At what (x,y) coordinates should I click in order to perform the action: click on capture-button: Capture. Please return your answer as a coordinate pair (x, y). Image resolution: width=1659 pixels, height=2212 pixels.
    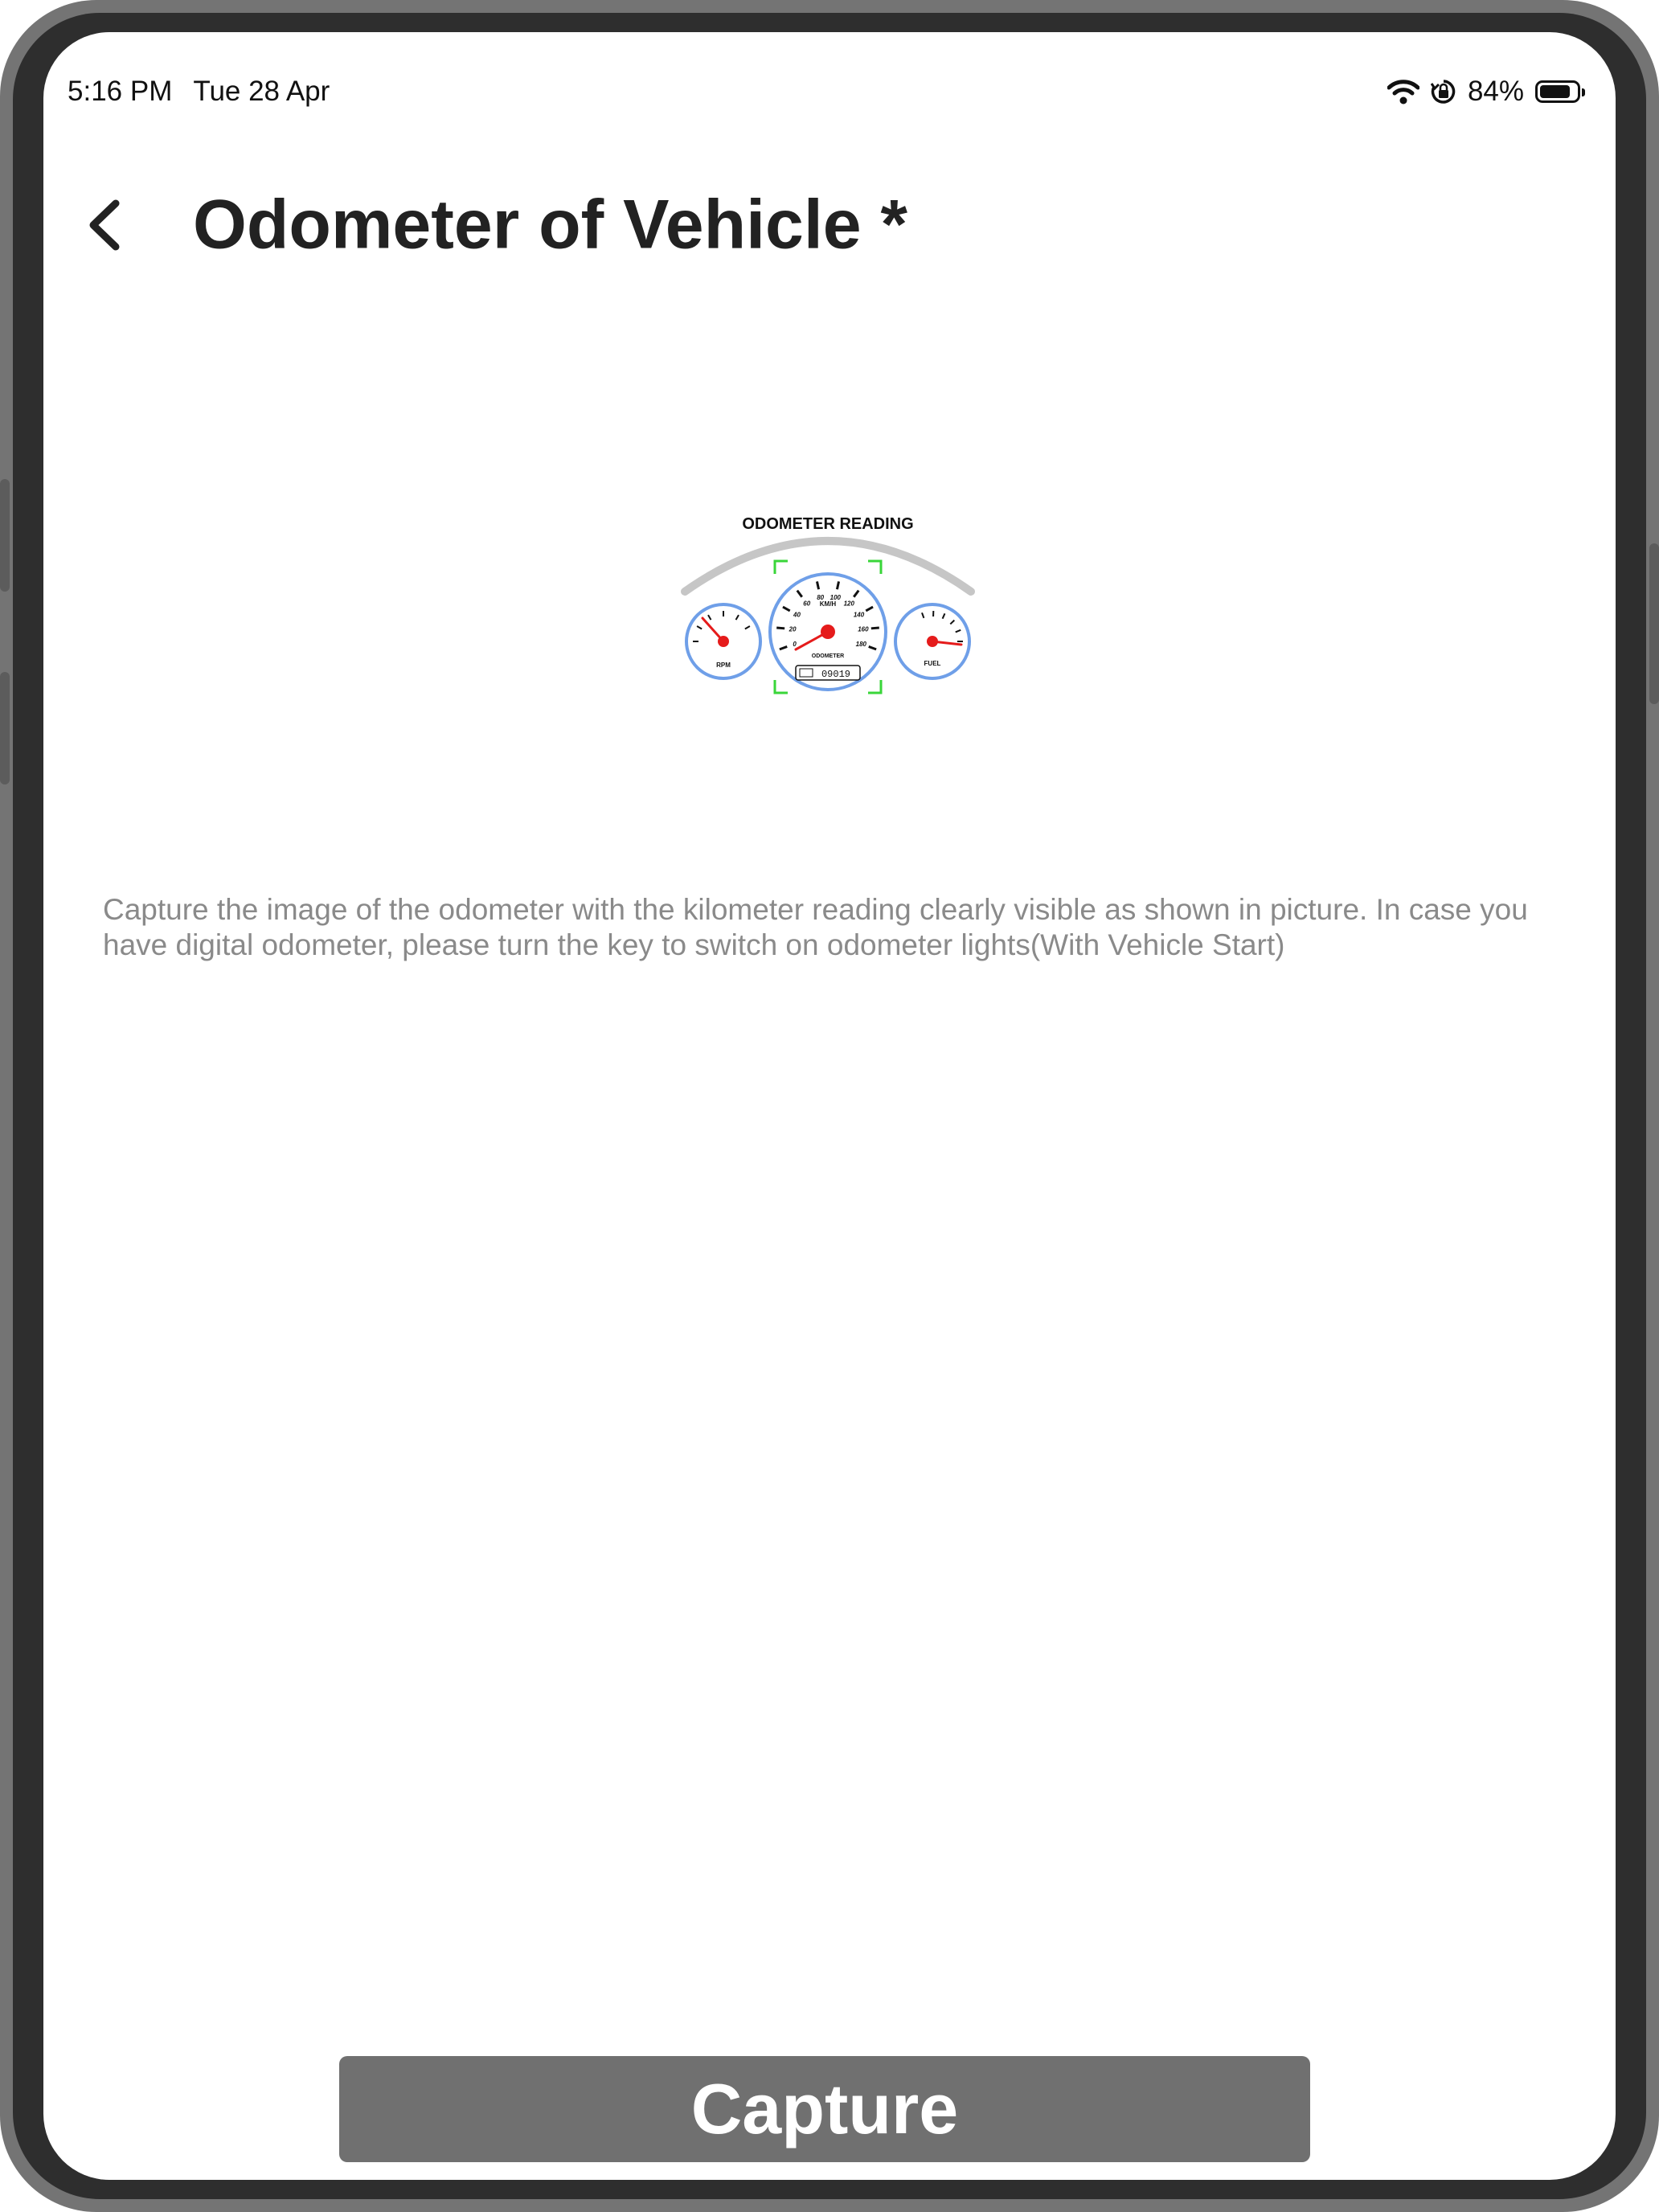
    Looking at the image, I should click on (824, 2109).